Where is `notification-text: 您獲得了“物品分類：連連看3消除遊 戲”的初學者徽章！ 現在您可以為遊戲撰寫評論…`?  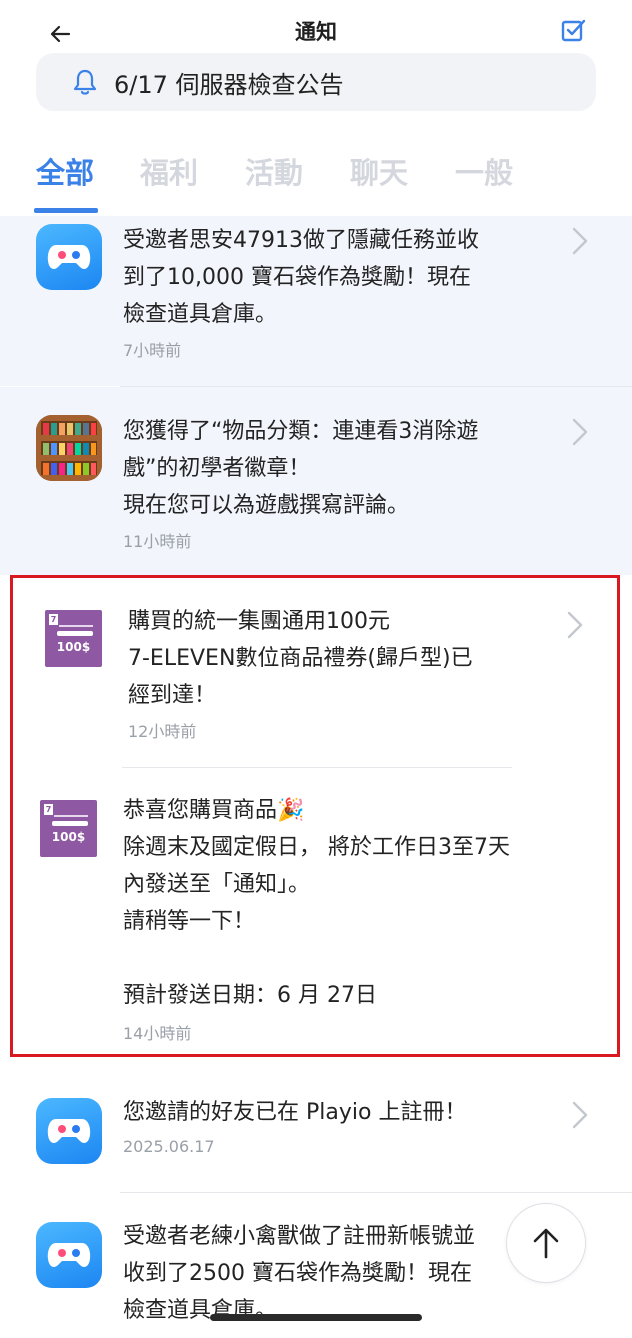
notification-text: 您獲得了“物品分類：連連看3消除遊 戲”的初學者徽章！ 現在您可以為遊戲撰寫評論… is located at coordinates (301, 468).